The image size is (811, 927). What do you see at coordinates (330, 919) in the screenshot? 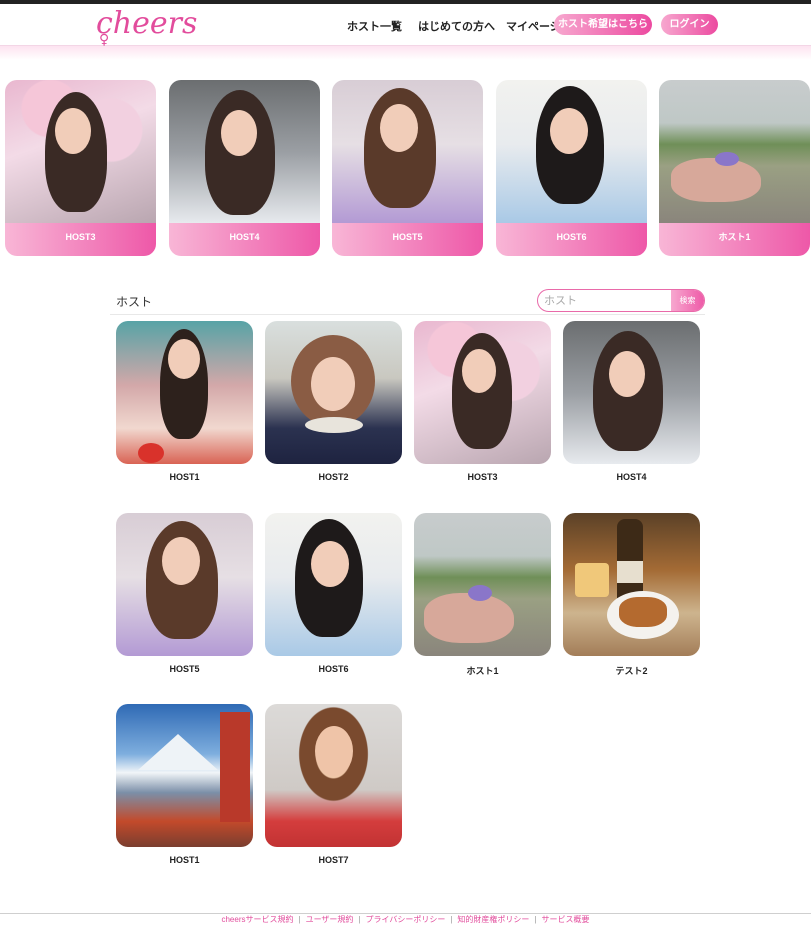
I see `footer-link-user-terms: ユーザー規約` at bounding box center [330, 919].